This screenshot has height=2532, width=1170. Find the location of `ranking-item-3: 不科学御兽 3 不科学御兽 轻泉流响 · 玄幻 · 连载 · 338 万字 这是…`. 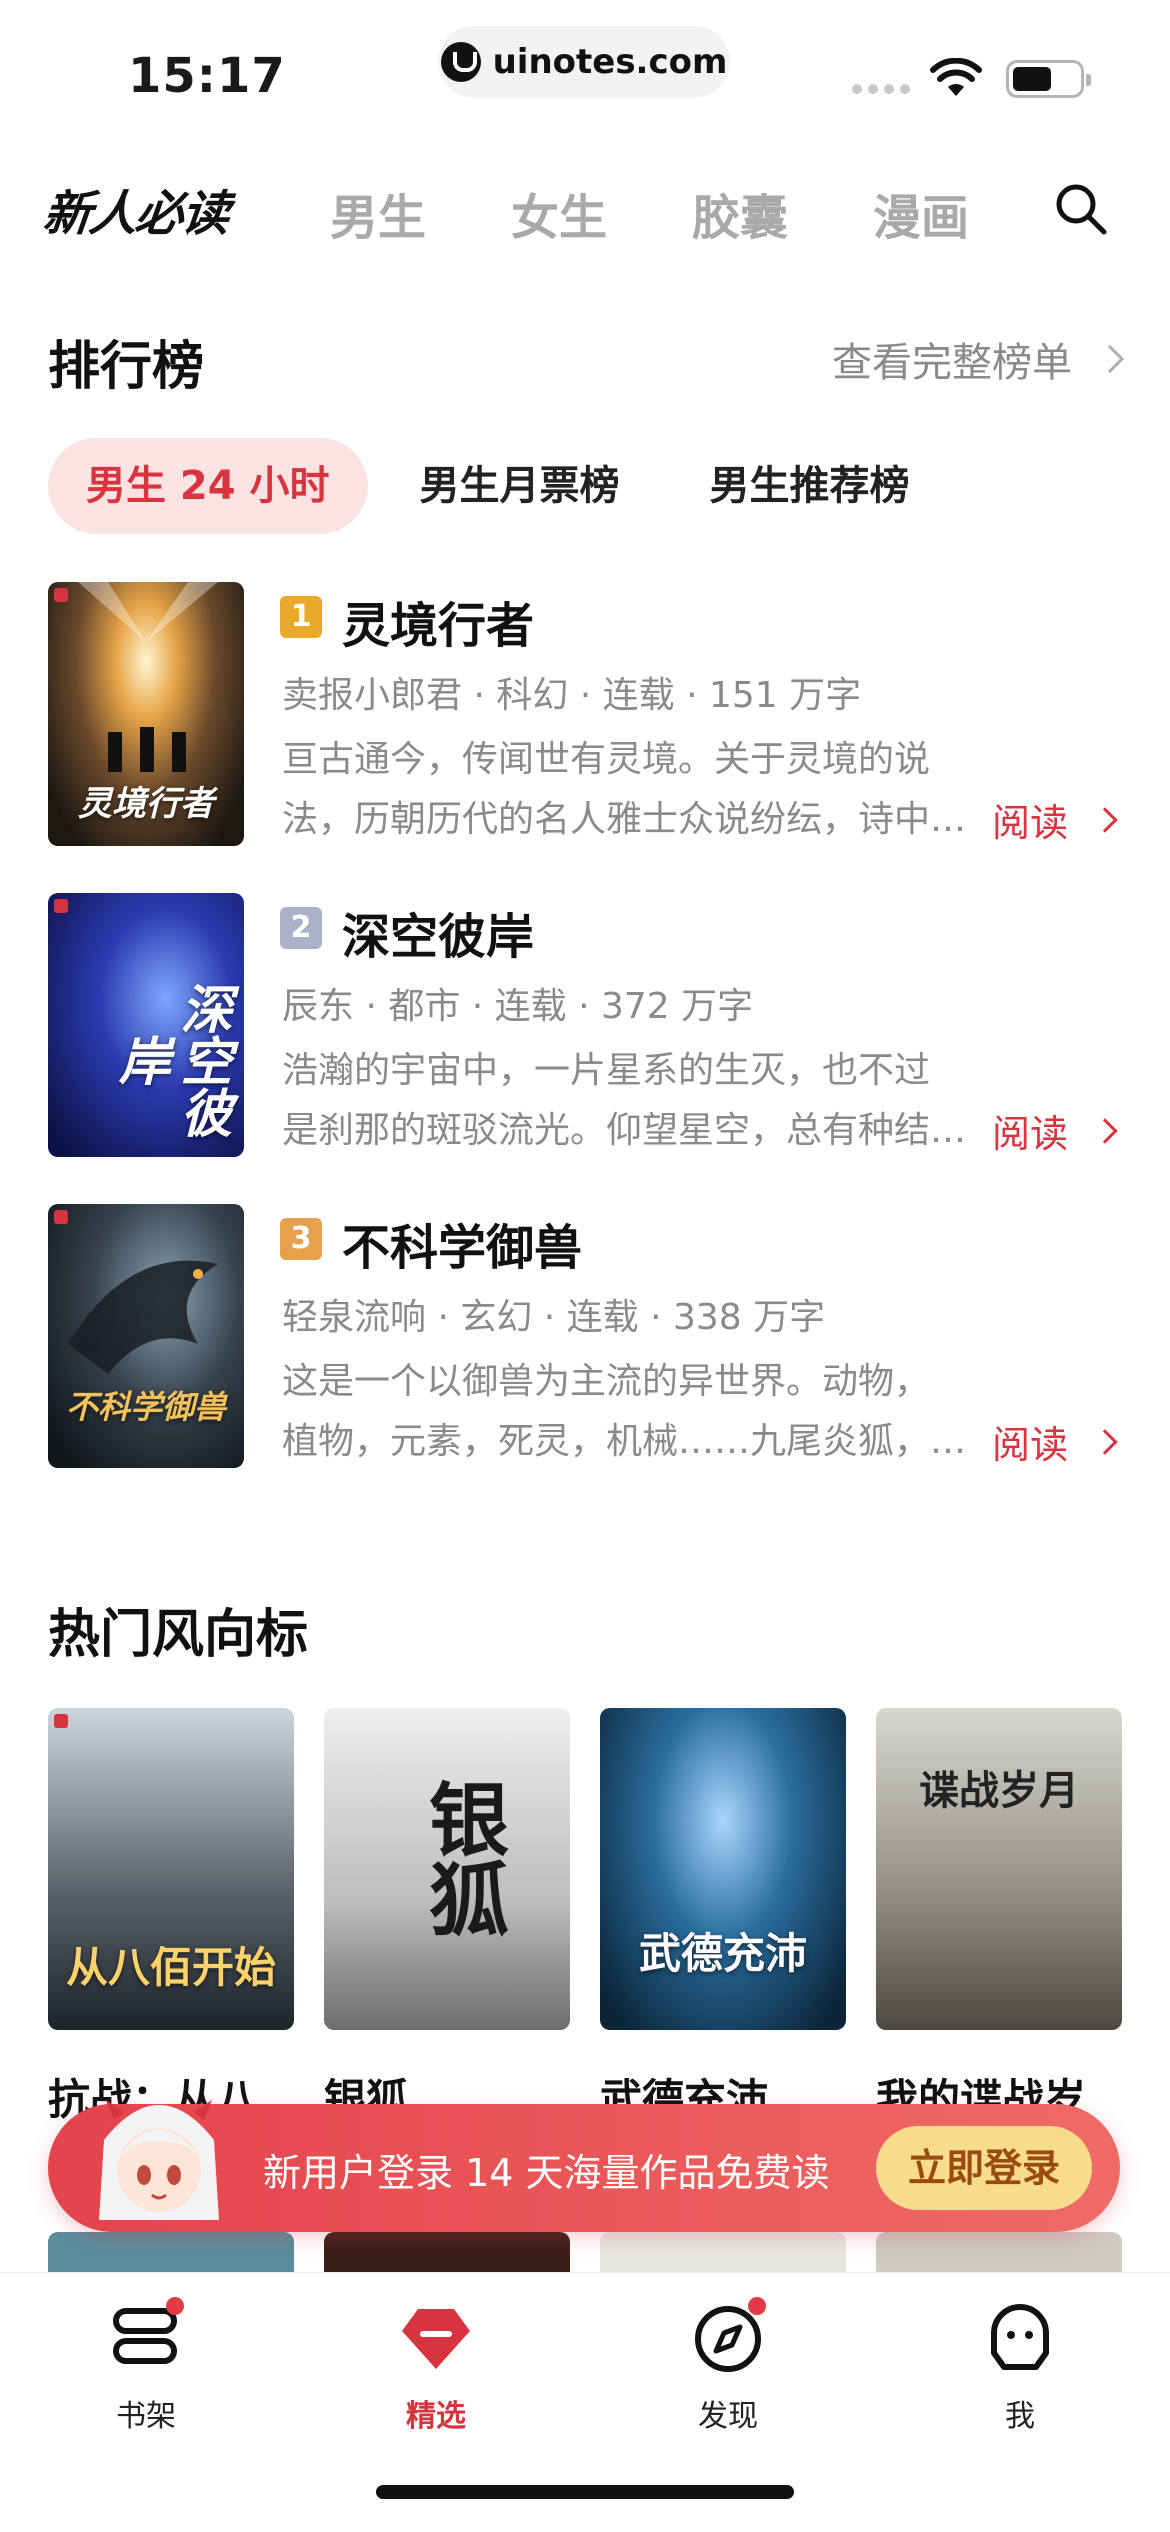

ranking-item-3: 不科学御兽 3 不科学御兽 轻泉流响 · 玄幻 · 连载 · 338 万字 这是… is located at coordinates (585, 1336).